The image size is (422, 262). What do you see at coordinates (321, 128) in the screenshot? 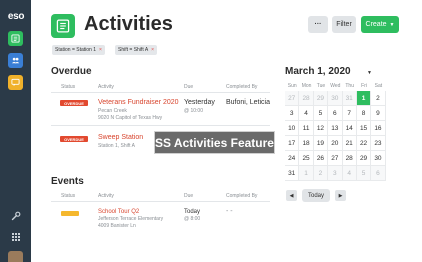
I see `calendar-day: 12` at bounding box center [321, 128].